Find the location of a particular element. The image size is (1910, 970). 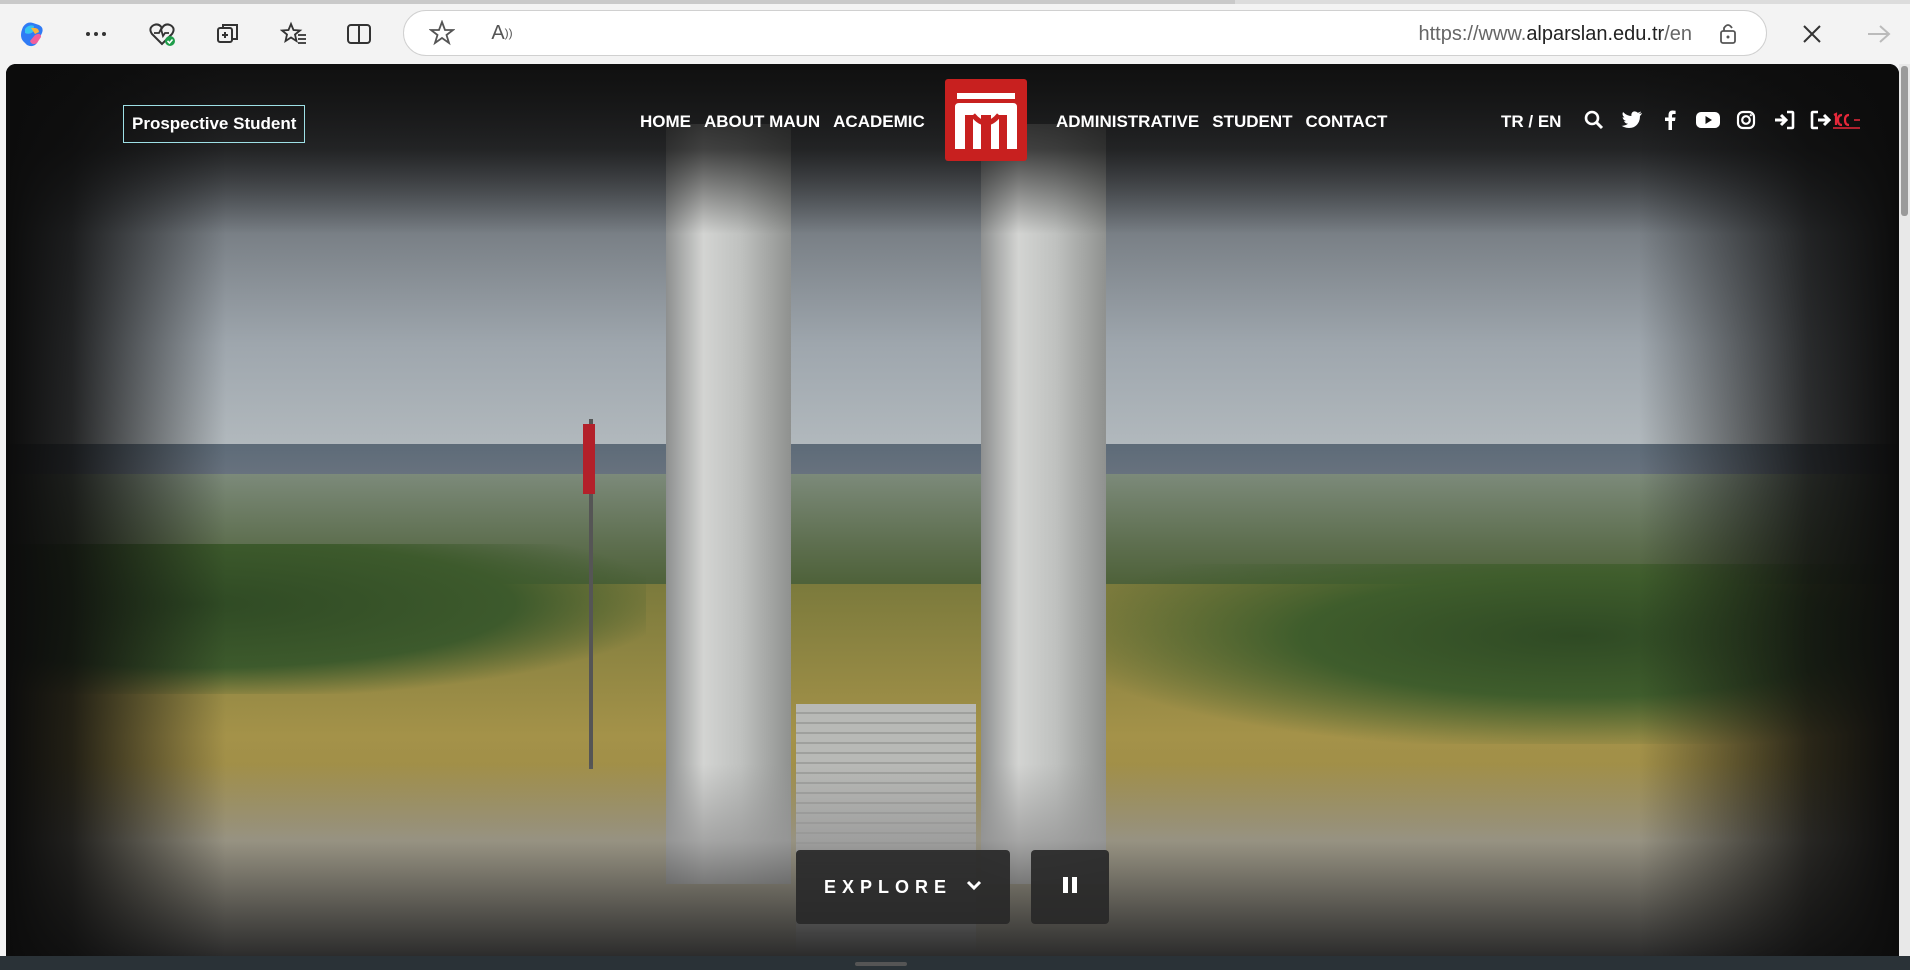

prospective-student-button: Prospective Student is located at coordinates (214, 124).